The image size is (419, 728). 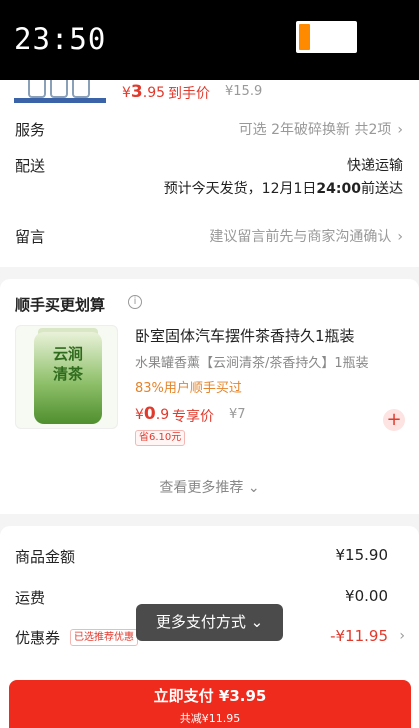 What do you see at coordinates (304, 37) in the screenshot?
I see `battery-level` at bounding box center [304, 37].